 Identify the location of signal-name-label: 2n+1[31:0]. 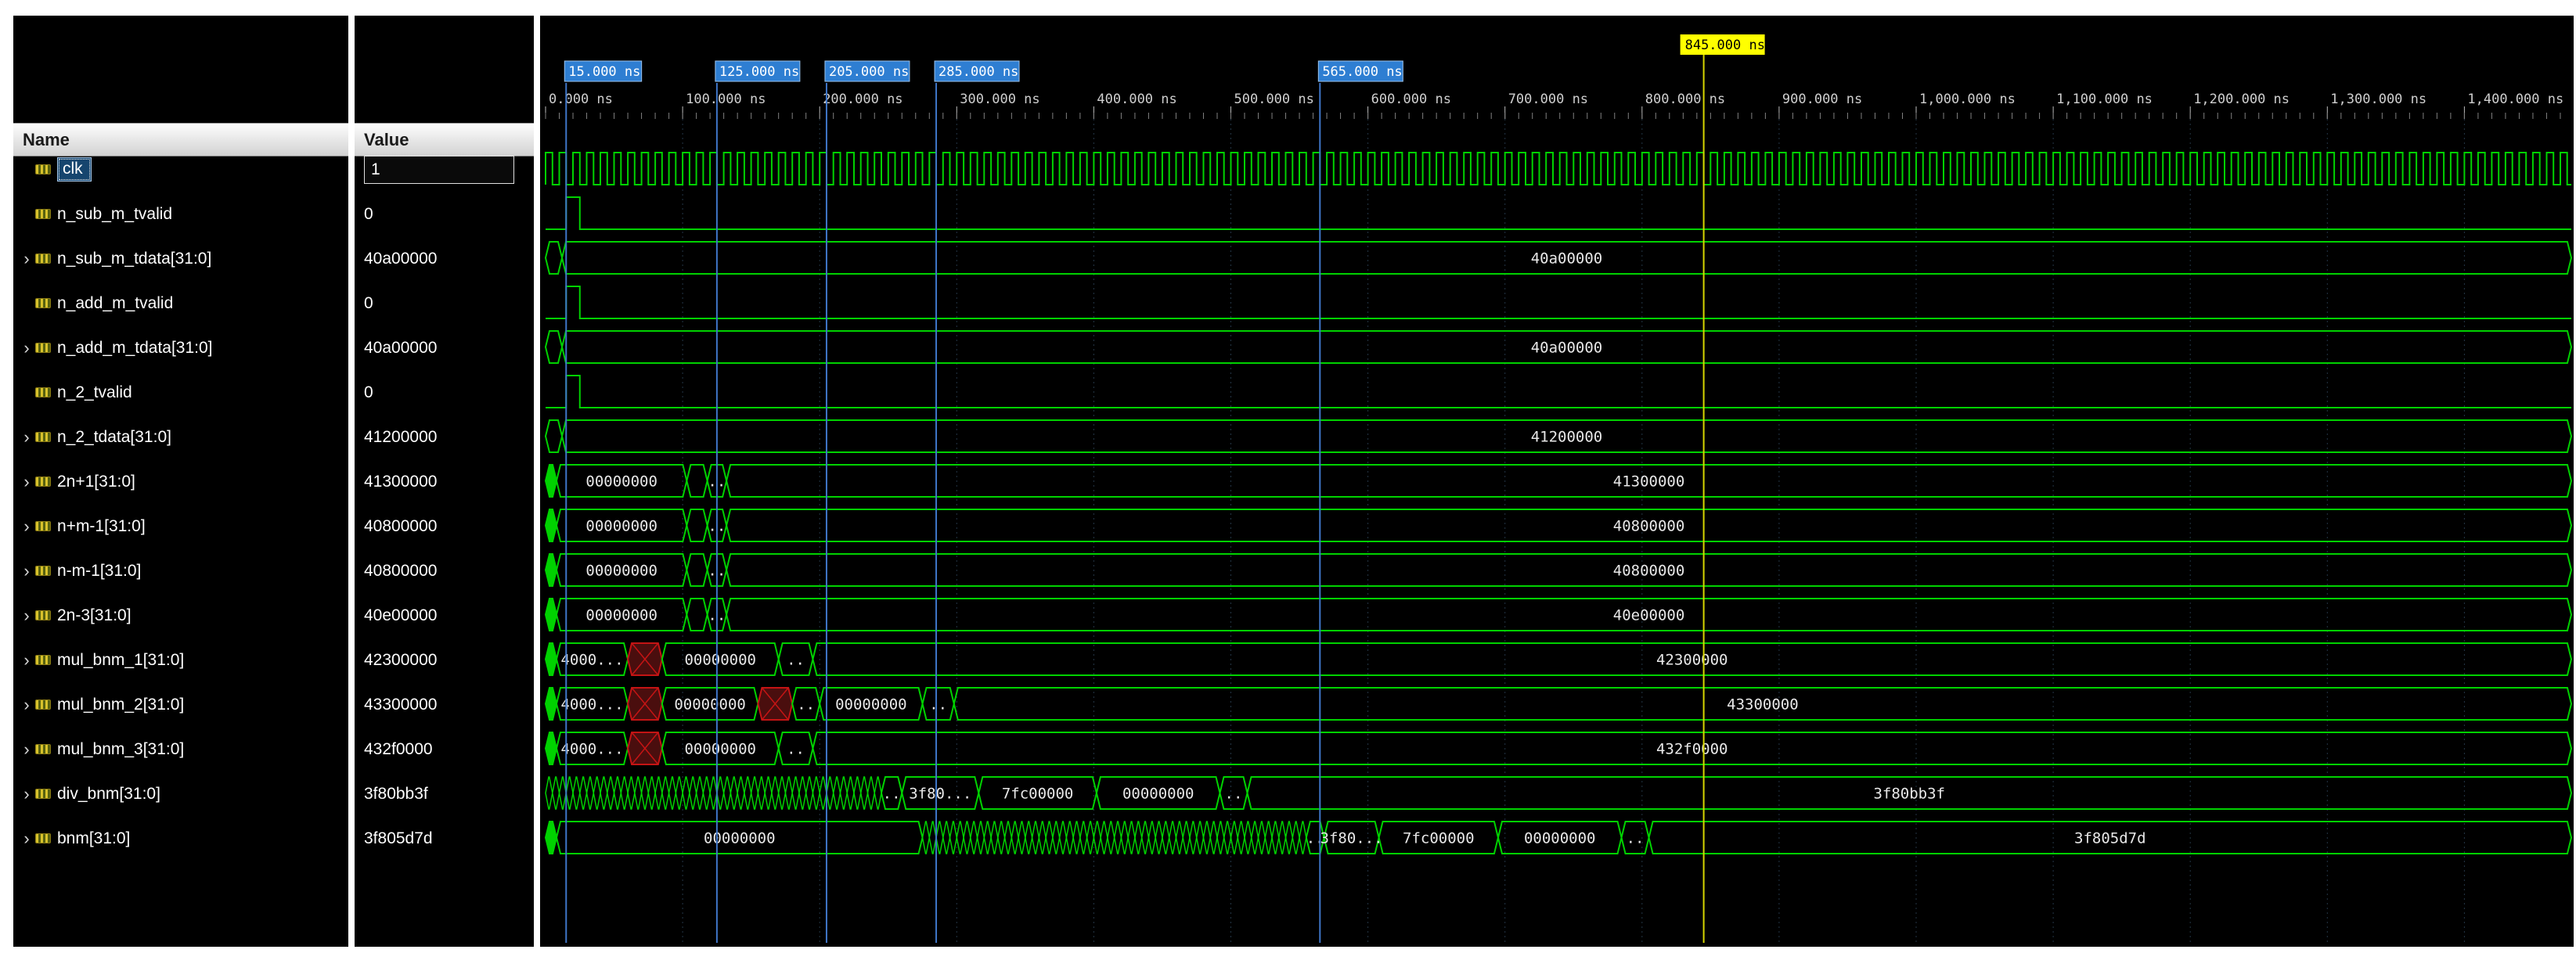
(96, 482).